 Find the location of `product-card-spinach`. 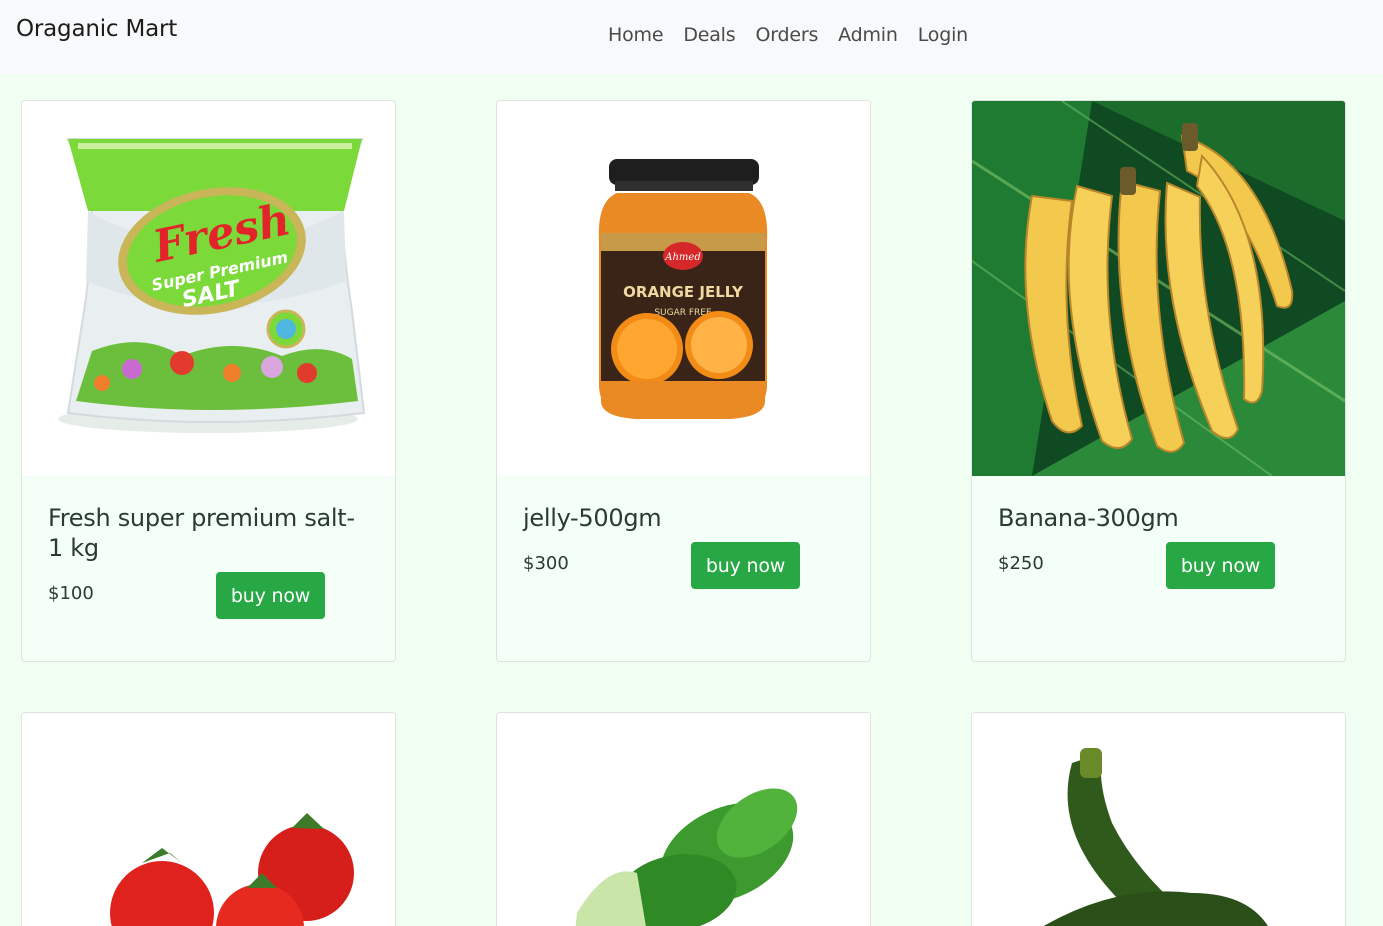

product-card-spinach is located at coordinates (683, 819).